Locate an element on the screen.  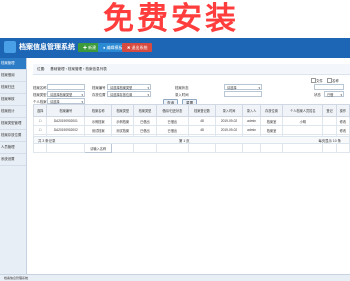
sidebar-item-location: 档案存放位置 is located at coordinates (13, 136).